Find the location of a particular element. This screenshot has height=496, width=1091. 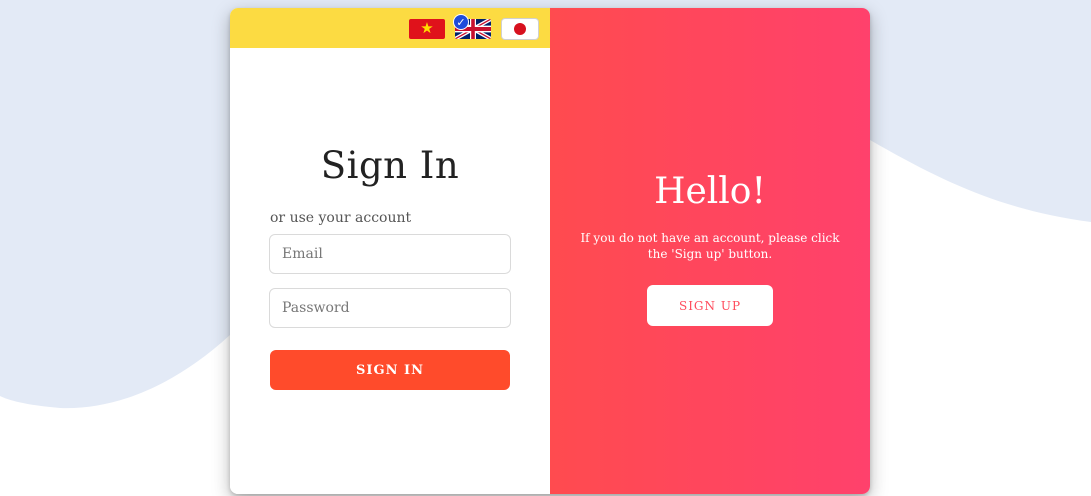

sign-in-button: SIGN IN is located at coordinates (390, 370).